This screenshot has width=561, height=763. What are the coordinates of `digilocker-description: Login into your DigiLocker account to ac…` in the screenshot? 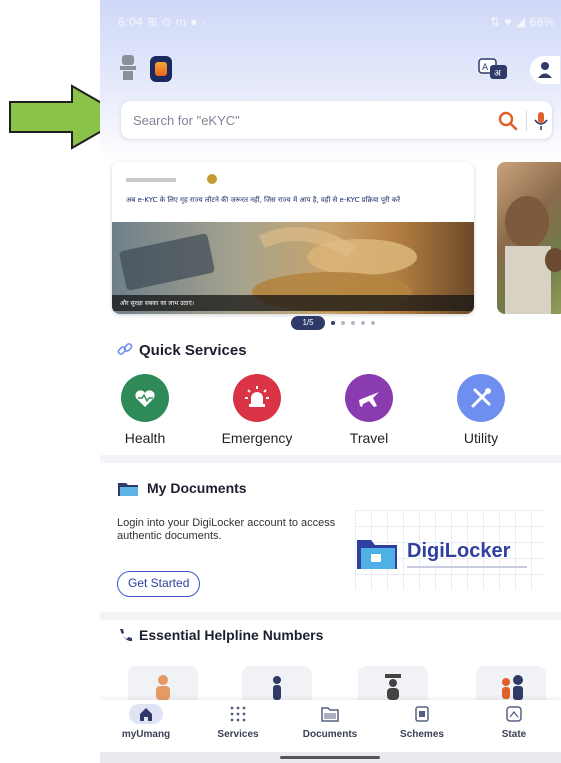 It's located at (226, 529).